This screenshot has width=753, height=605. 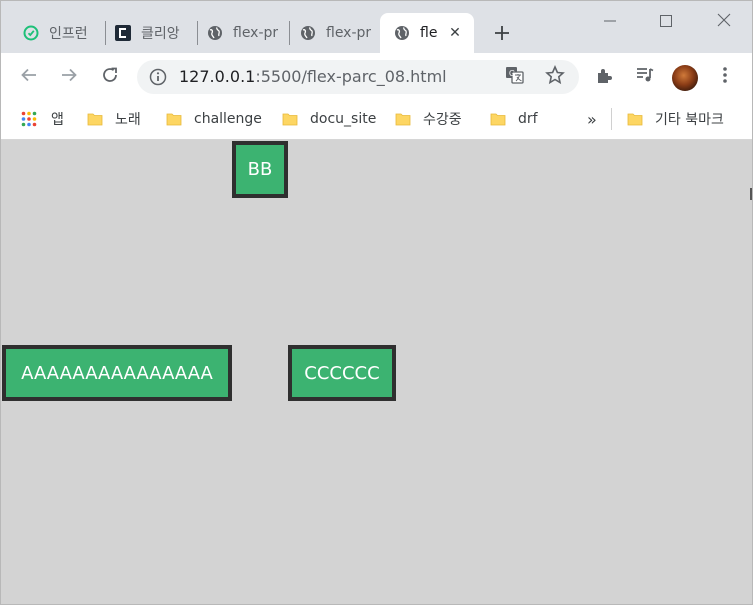 What do you see at coordinates (751, 194) in the screenshot?
I see `scrollbar-marker` at bounding box center [751, 194].